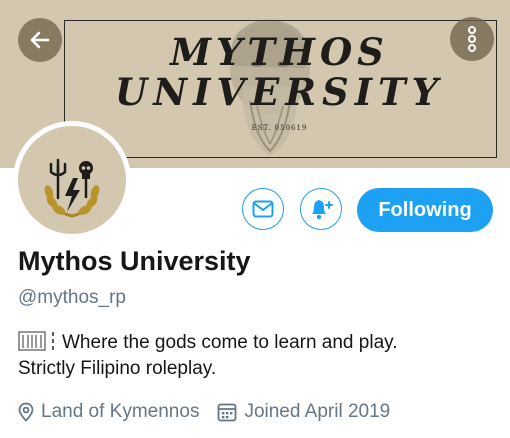 The height and width of the screenshot is (438, 510). I want to click on back-button, so click(40, 40).